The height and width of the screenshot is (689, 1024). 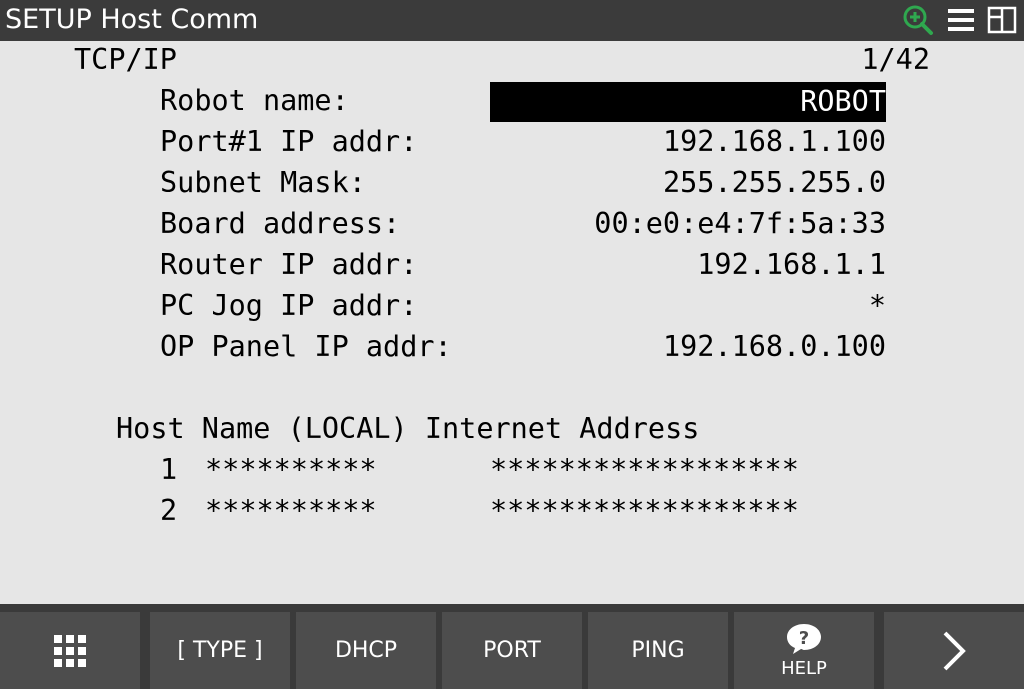 What do you see at coordinates (169, 510) in the screenshot?
I see `host-row-number: 2` at bounding box center [169, 510].